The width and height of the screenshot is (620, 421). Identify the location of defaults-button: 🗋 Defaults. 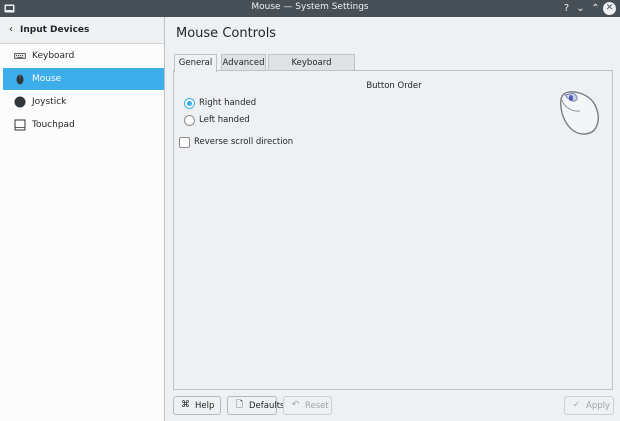
(256, 405).